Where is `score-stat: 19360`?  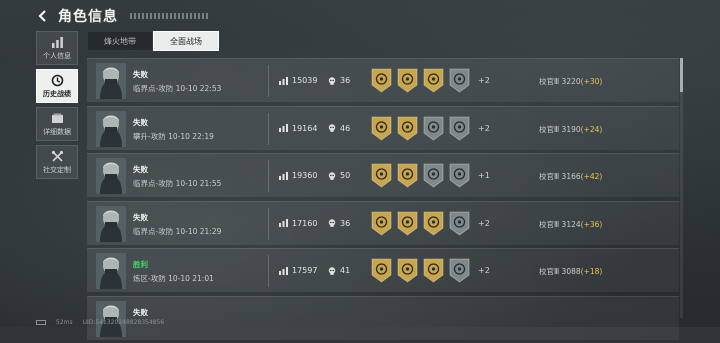 score-stat: 19360 is located at coordinates (298, 175).